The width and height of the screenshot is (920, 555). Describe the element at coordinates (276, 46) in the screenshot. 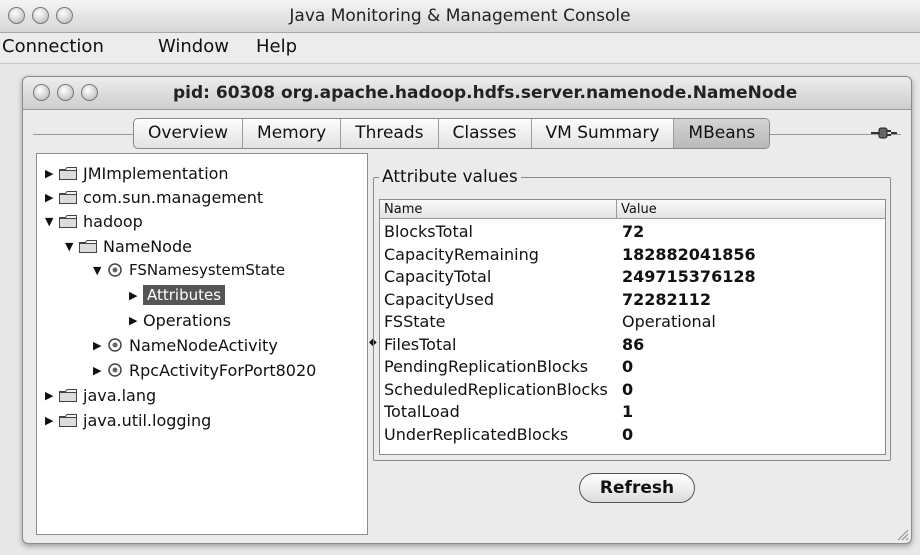

I see `menu-help: Help` at that location.